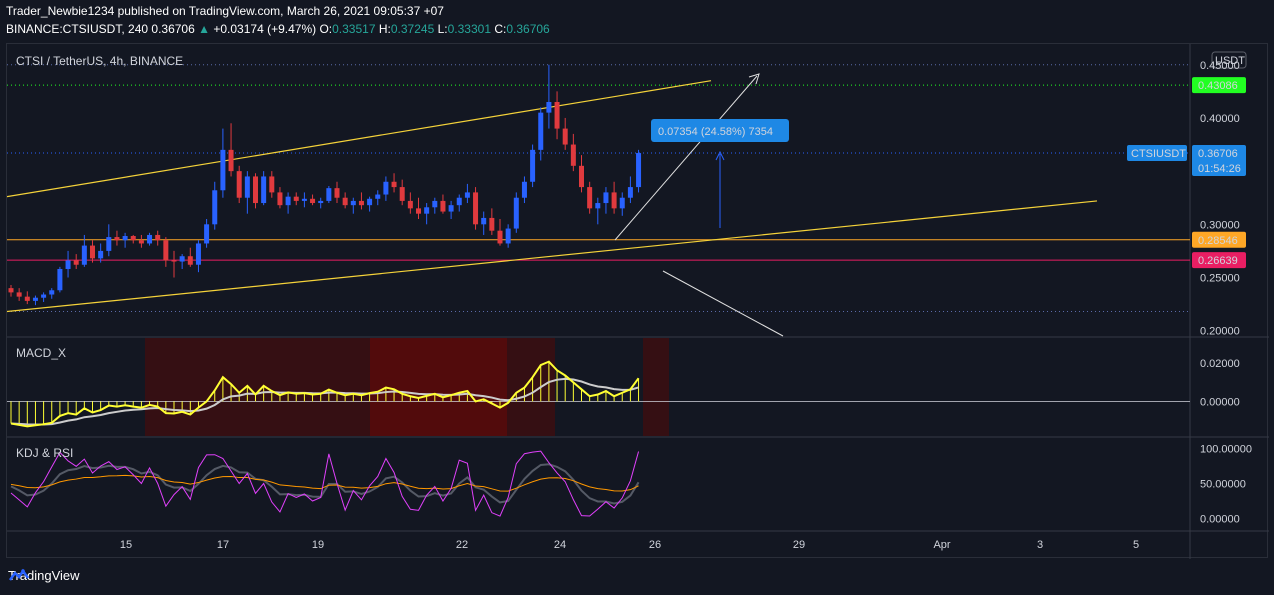  I want to click on price-tick-label: 0.45000, so click(1220, 66).